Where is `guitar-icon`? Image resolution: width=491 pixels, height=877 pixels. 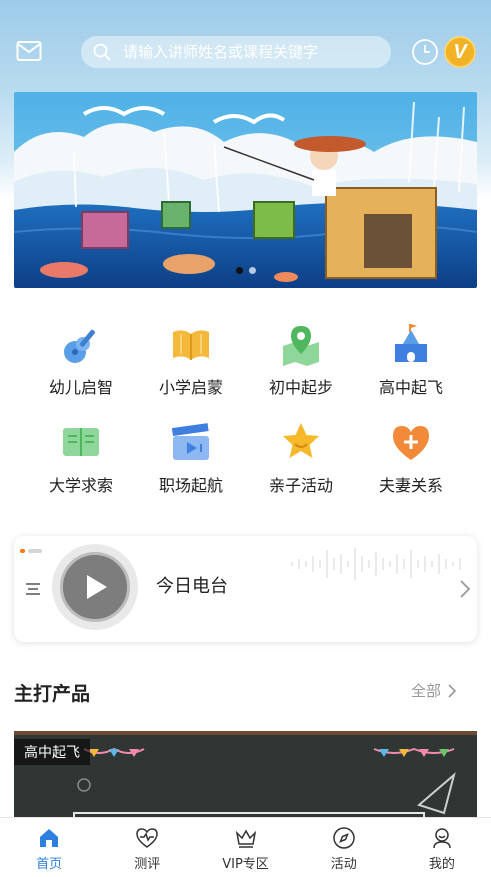 guitar-icon is located at coordinates (79, 346).